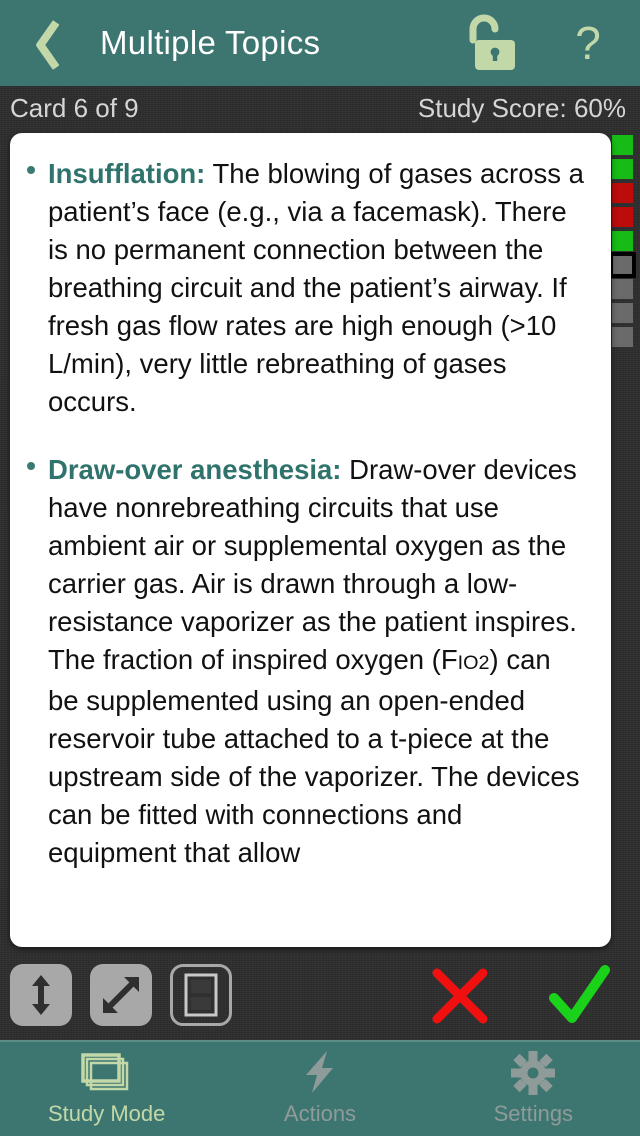 The width and height of the screenshot is (640, 1136). Describe the element at coordinates (195, 469) in the screenshot. I see `term-label: Draw-over anesthesia:` at that location.